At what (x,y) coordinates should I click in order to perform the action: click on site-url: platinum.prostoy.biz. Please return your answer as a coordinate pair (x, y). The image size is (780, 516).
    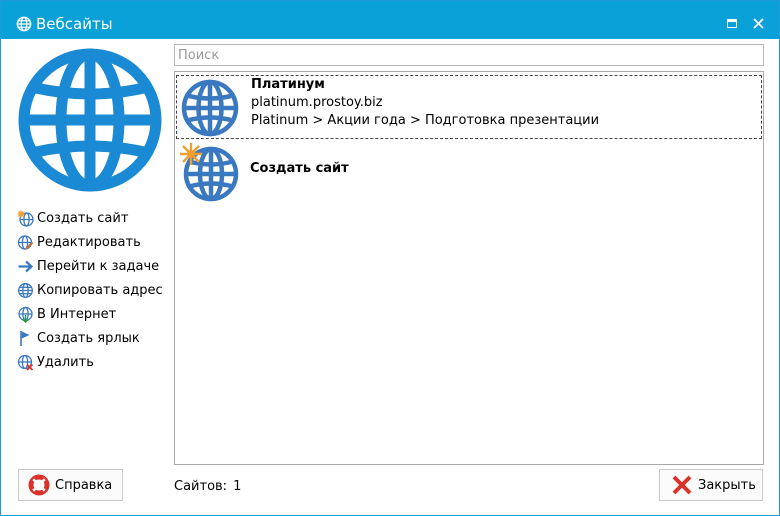
    Looking at the image, I should click on (317, 102).